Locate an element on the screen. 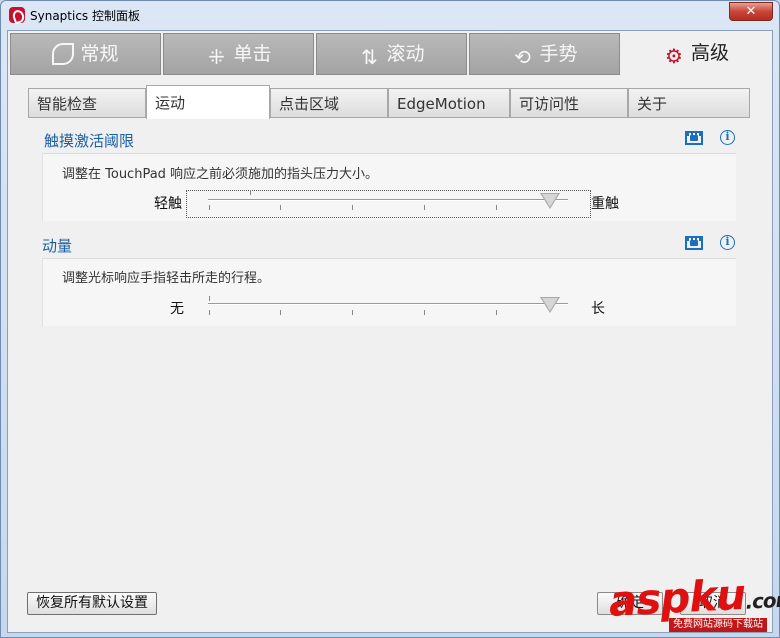 This screenshot has height=638, width=780. slider-min-label: 轻触 is located at coordinates (168, 204).